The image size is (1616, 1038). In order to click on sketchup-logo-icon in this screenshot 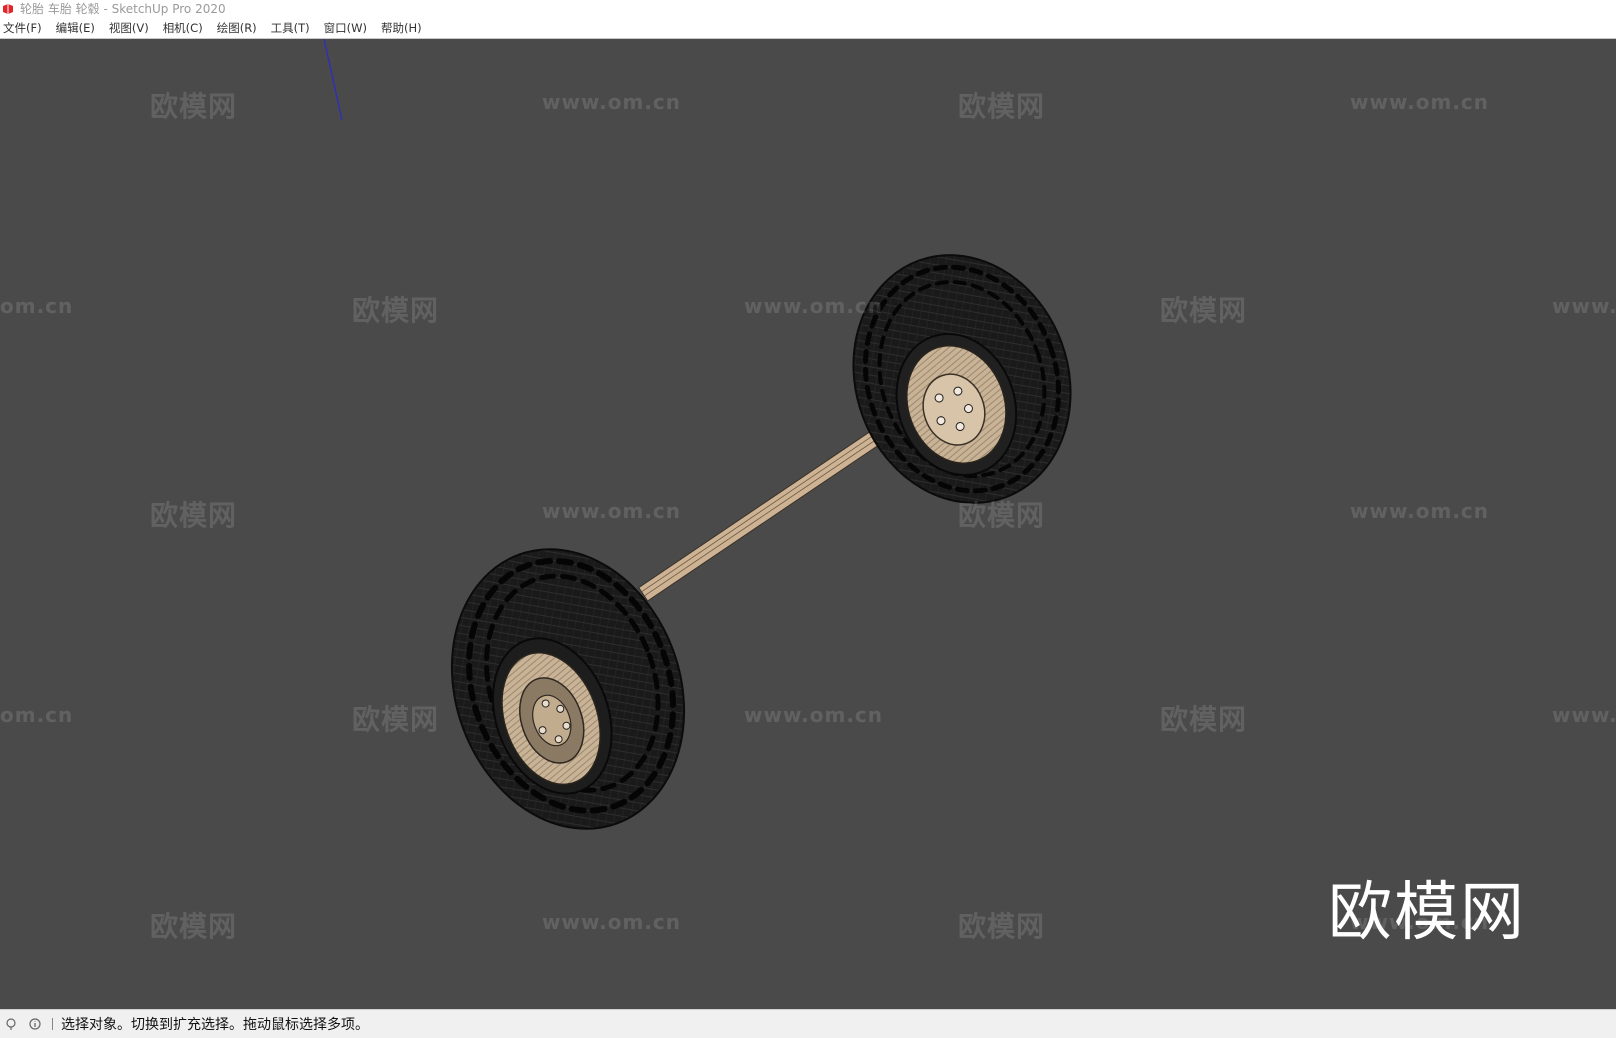, I will do `click(8, 8)`.